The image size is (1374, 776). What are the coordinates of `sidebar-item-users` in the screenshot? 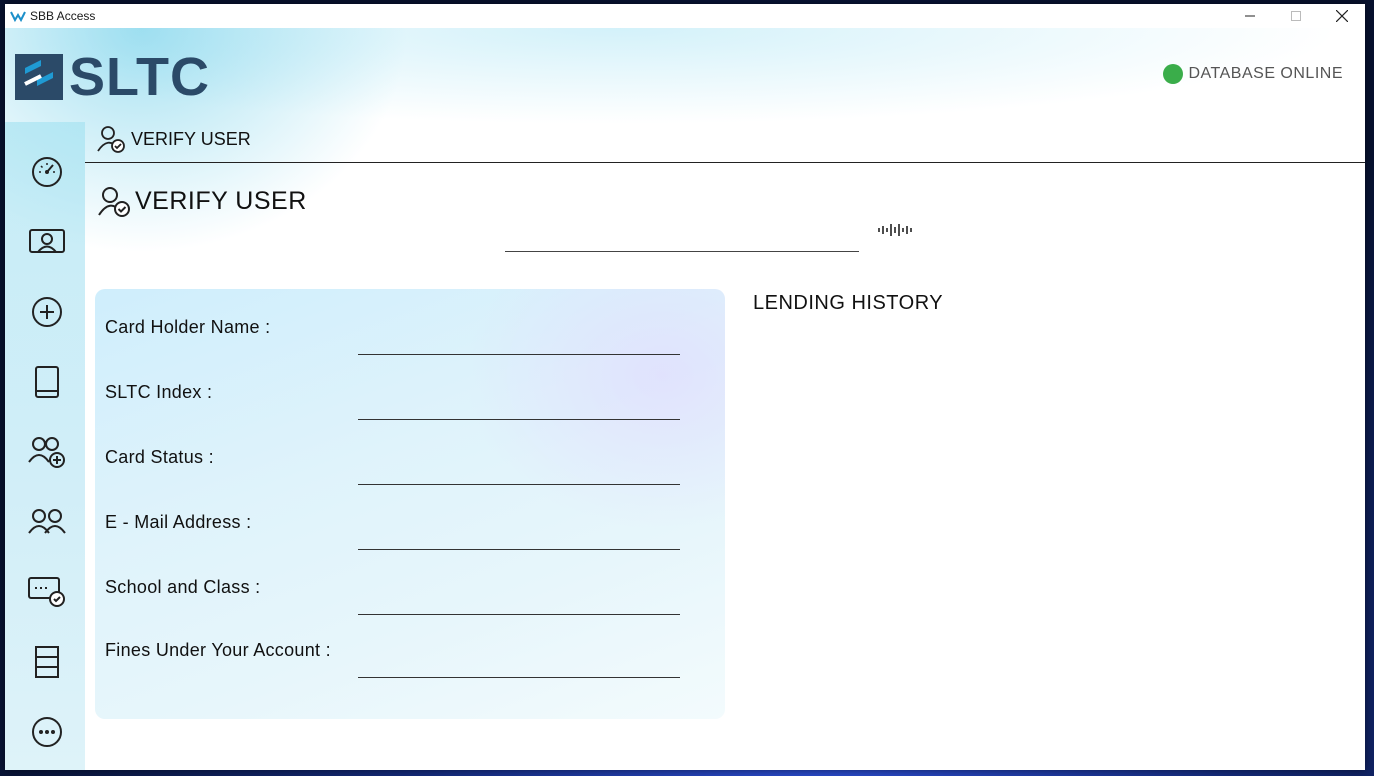 It's located at (47, 522).